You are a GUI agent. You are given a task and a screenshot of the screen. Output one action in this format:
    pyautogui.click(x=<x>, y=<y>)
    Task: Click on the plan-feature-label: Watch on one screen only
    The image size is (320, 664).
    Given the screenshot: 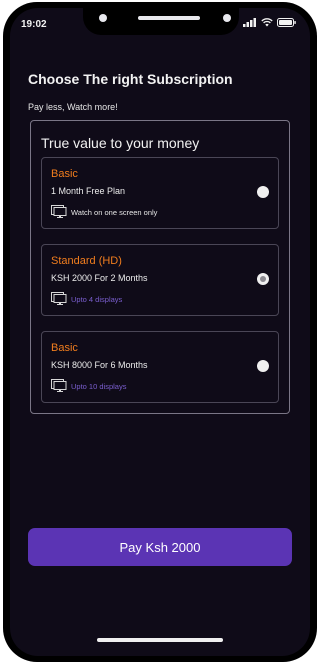 What is the action you would take?
    pyautogui.click(x=114, y=212)
    